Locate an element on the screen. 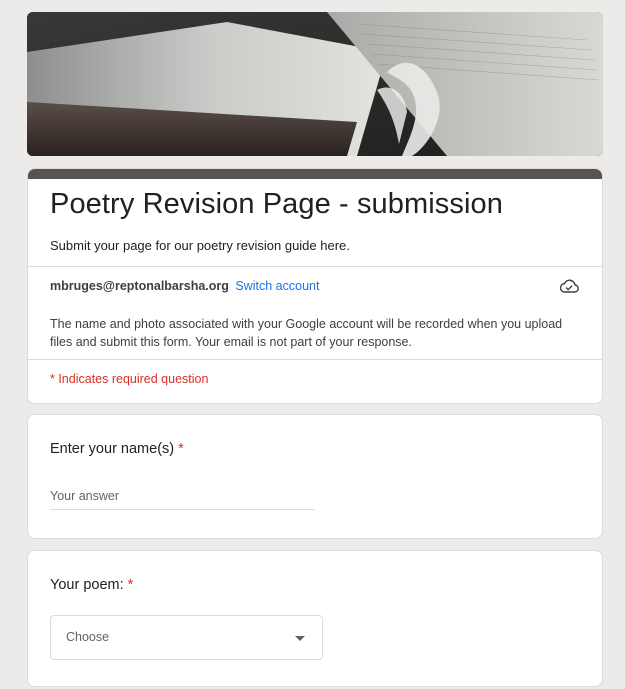 This screenshot has height=689, width=625. account-email: mbruges@reptonalbarsha.org is located at coordinates (139, 286).